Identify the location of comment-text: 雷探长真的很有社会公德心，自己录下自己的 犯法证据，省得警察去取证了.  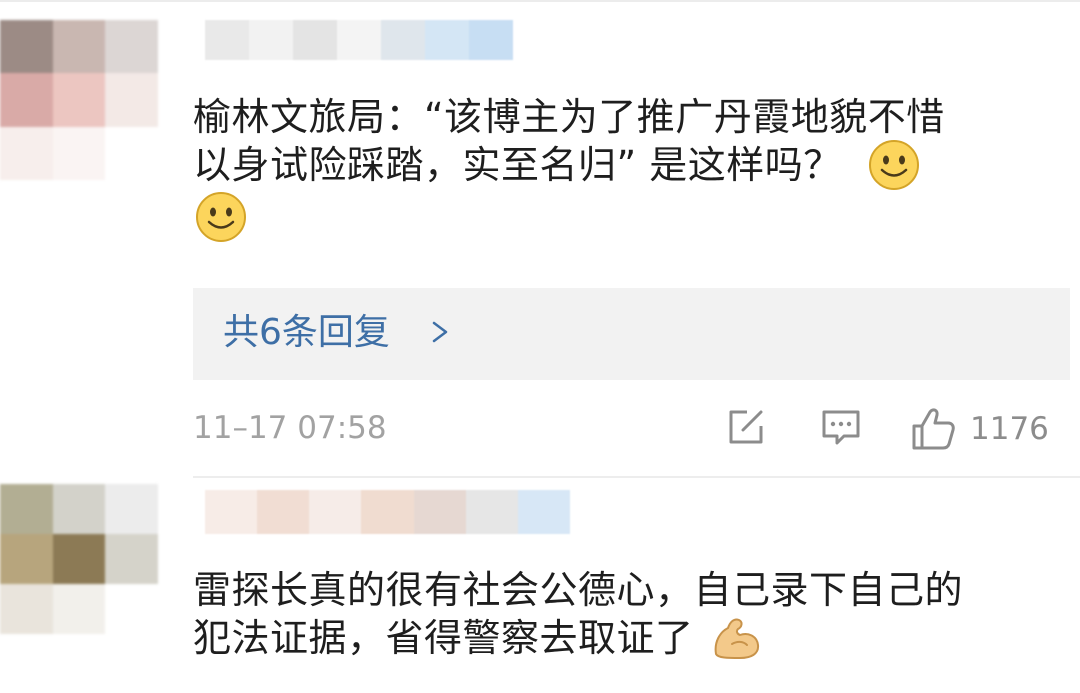
(623, 615).